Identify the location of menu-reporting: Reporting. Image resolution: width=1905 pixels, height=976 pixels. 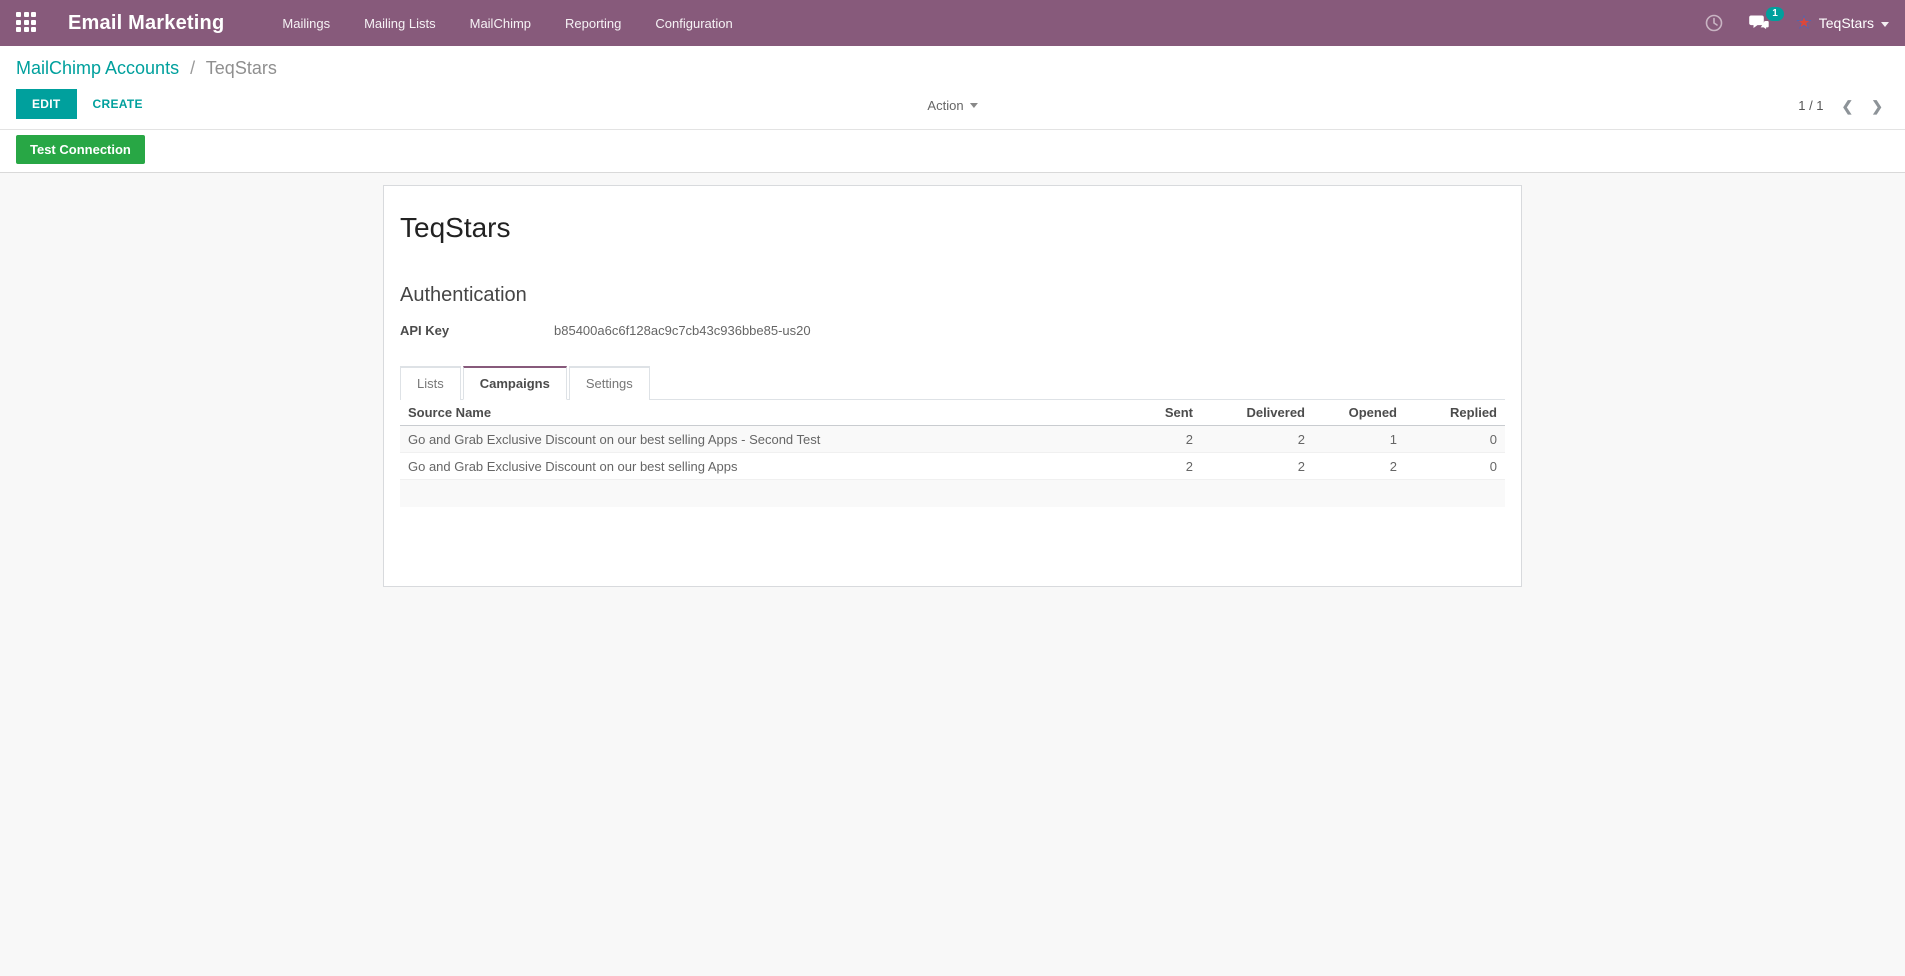
(593, 23).